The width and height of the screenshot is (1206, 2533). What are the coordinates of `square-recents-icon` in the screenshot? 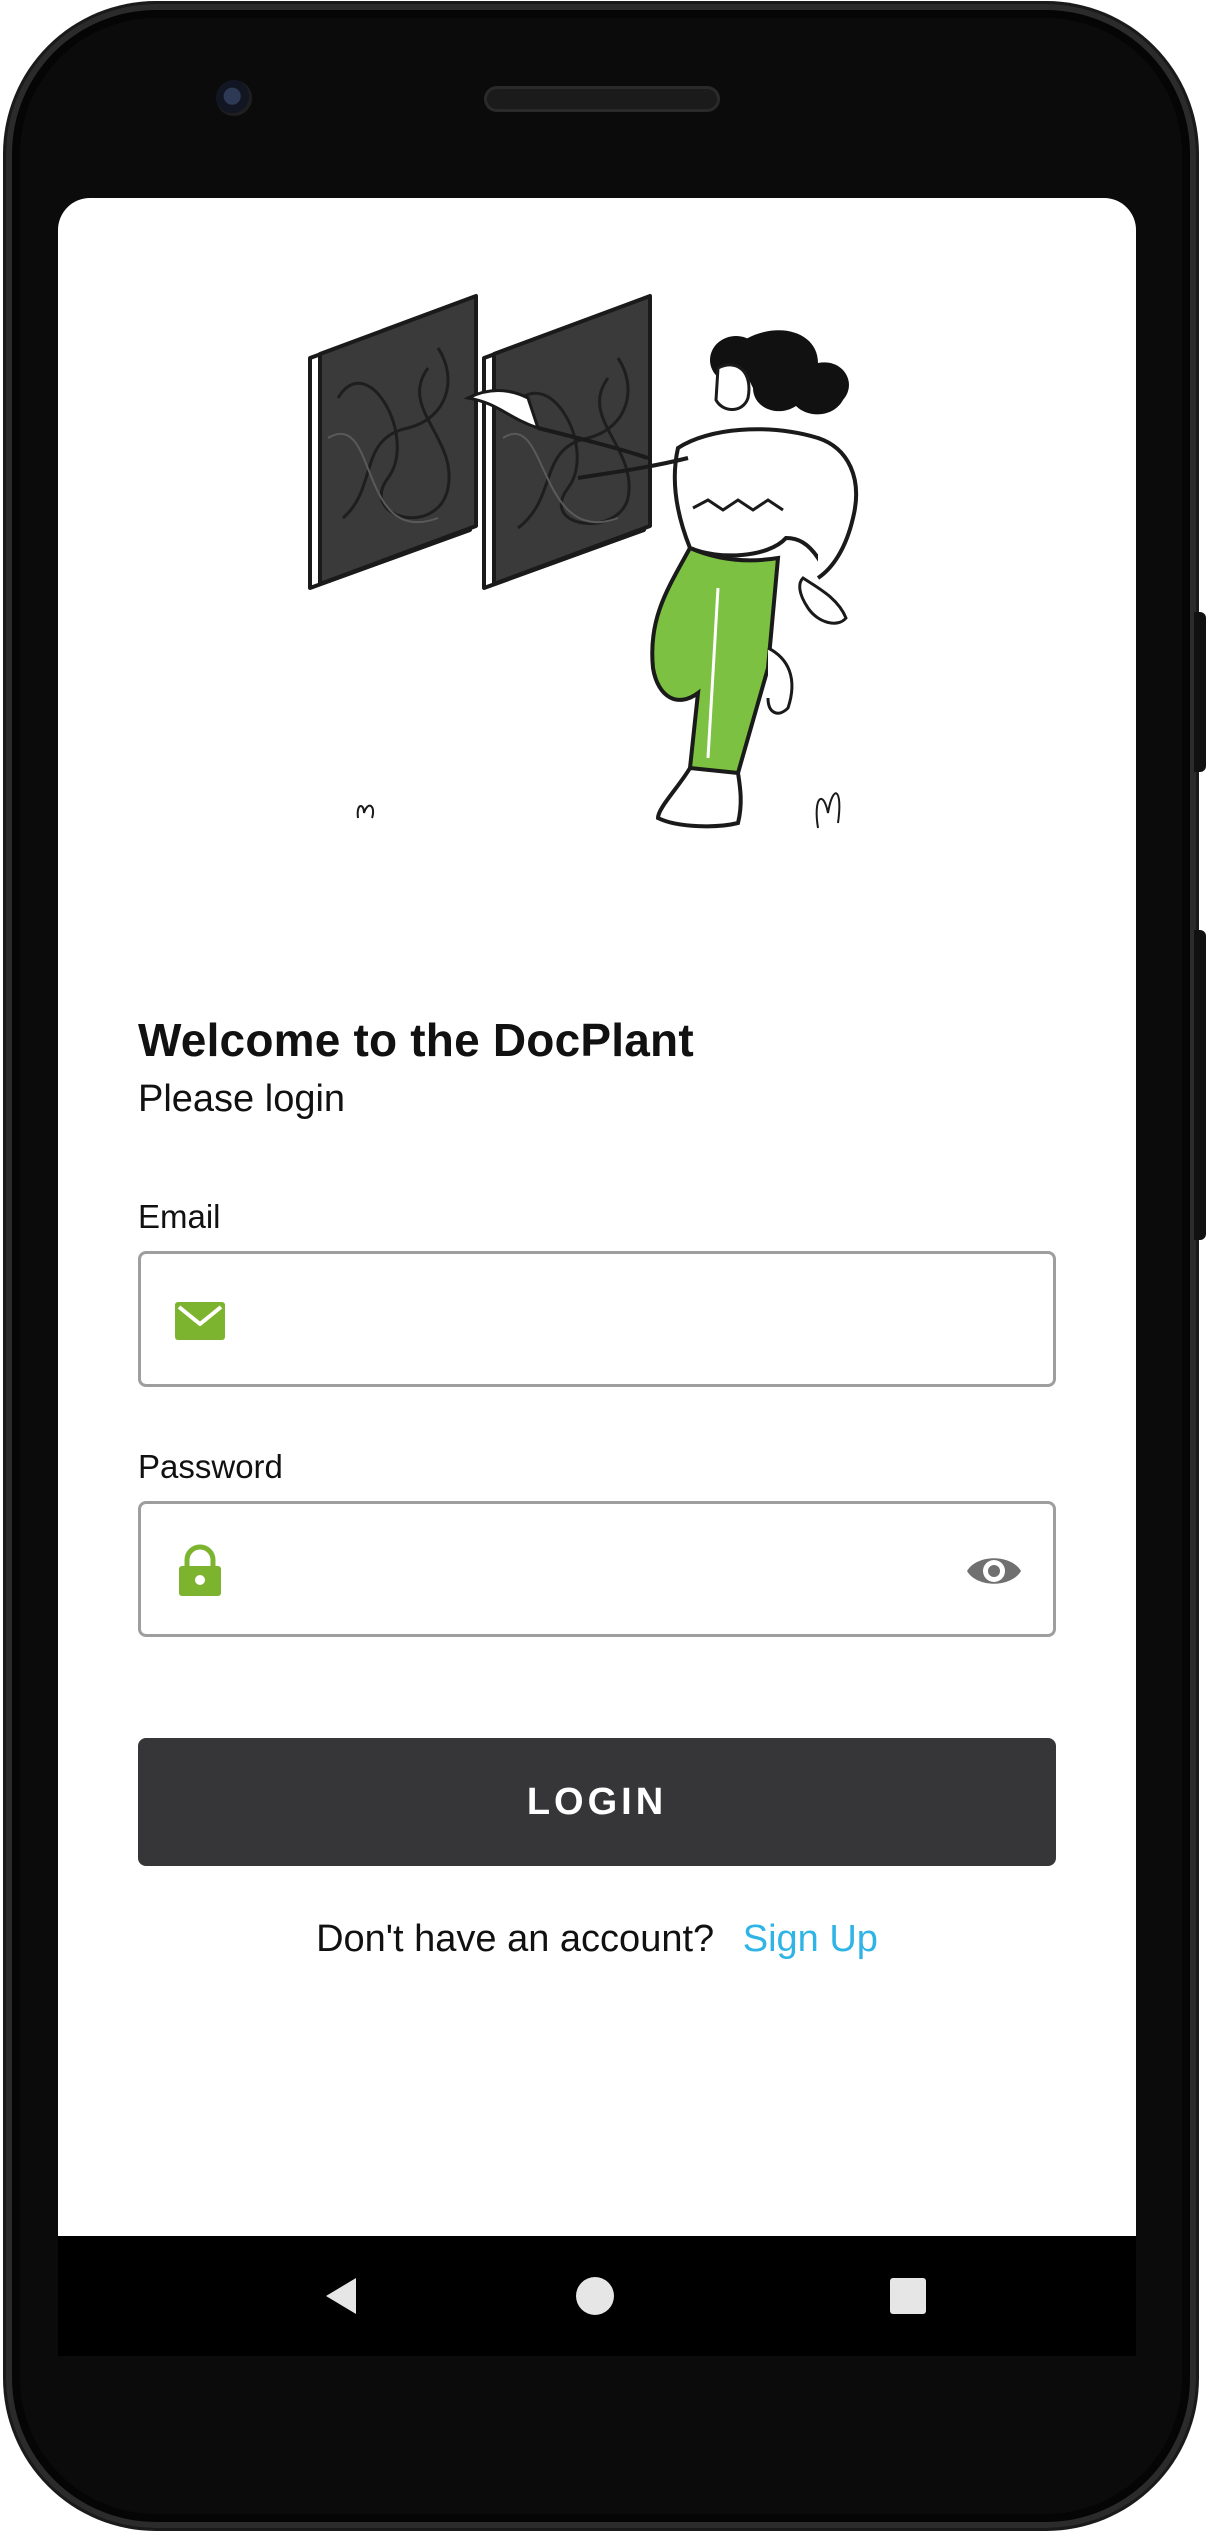 It's located at (908, 2296).